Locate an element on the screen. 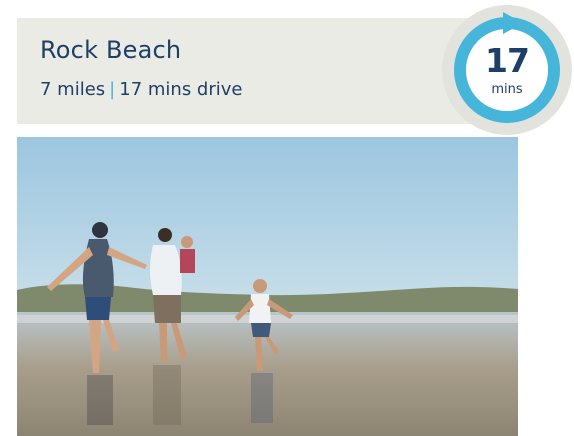 The image size is (574, 436). badge-number: 17 is located at coordinates (507, 60).